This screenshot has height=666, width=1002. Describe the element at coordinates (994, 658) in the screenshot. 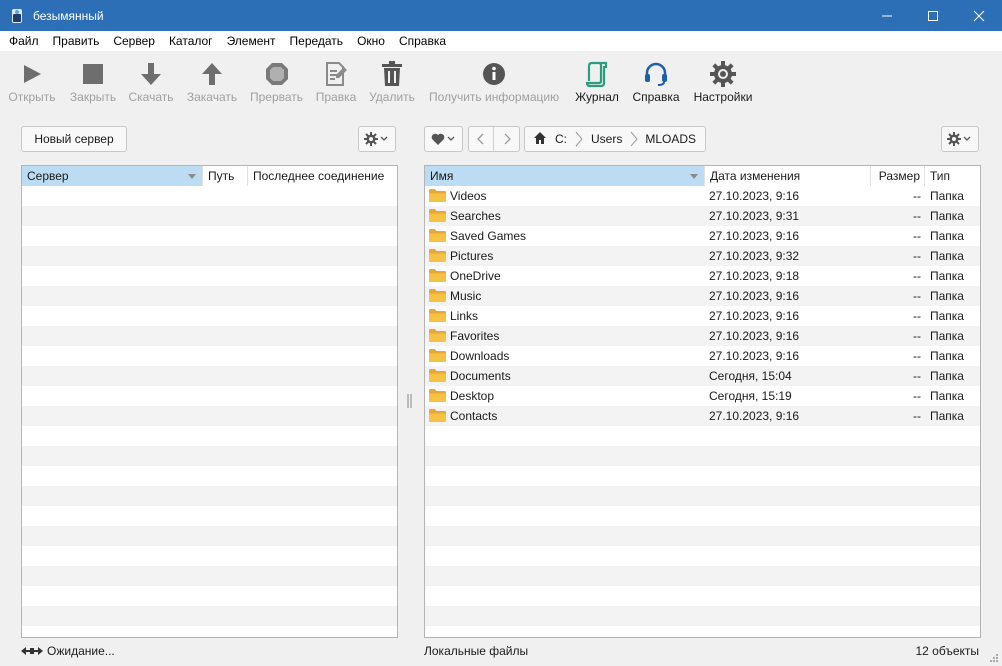

I see `resize-grip-icon` at that location.